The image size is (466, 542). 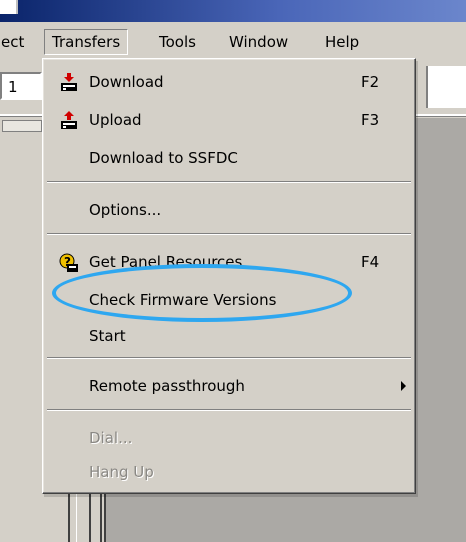 I want to click on panel-button, so click(x=22, y=126).